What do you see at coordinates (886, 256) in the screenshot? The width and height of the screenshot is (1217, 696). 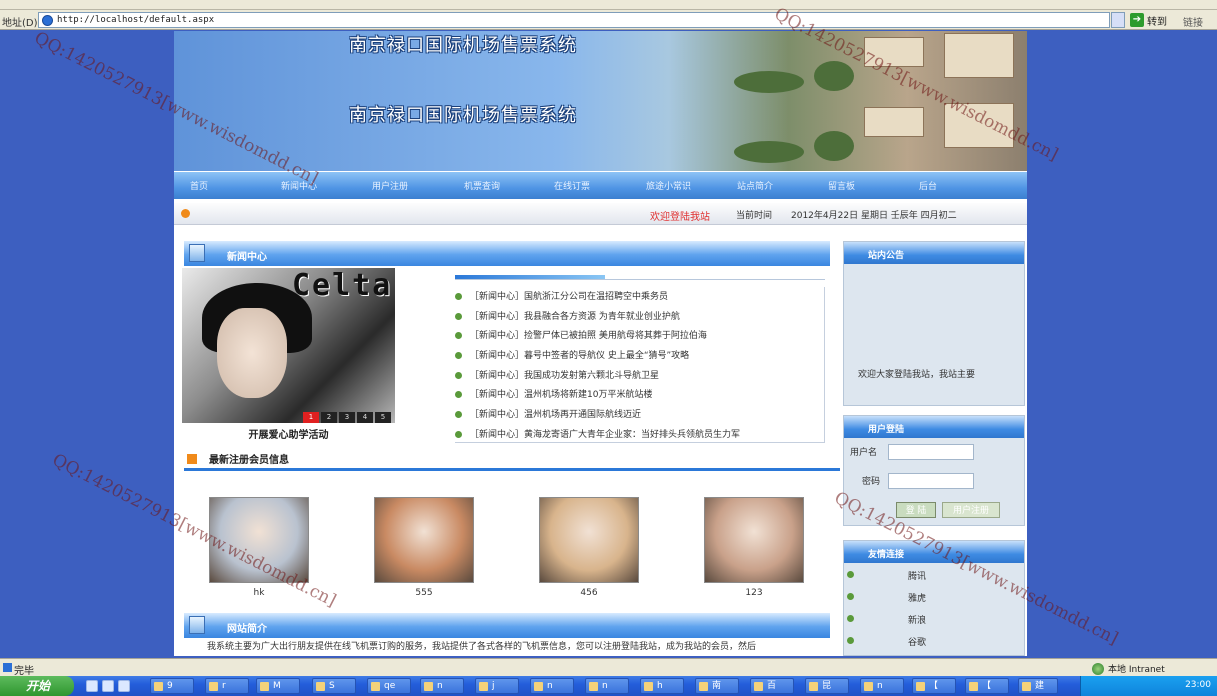 I see `announcement-title: 站内公告` at bounding box center [886, 256].